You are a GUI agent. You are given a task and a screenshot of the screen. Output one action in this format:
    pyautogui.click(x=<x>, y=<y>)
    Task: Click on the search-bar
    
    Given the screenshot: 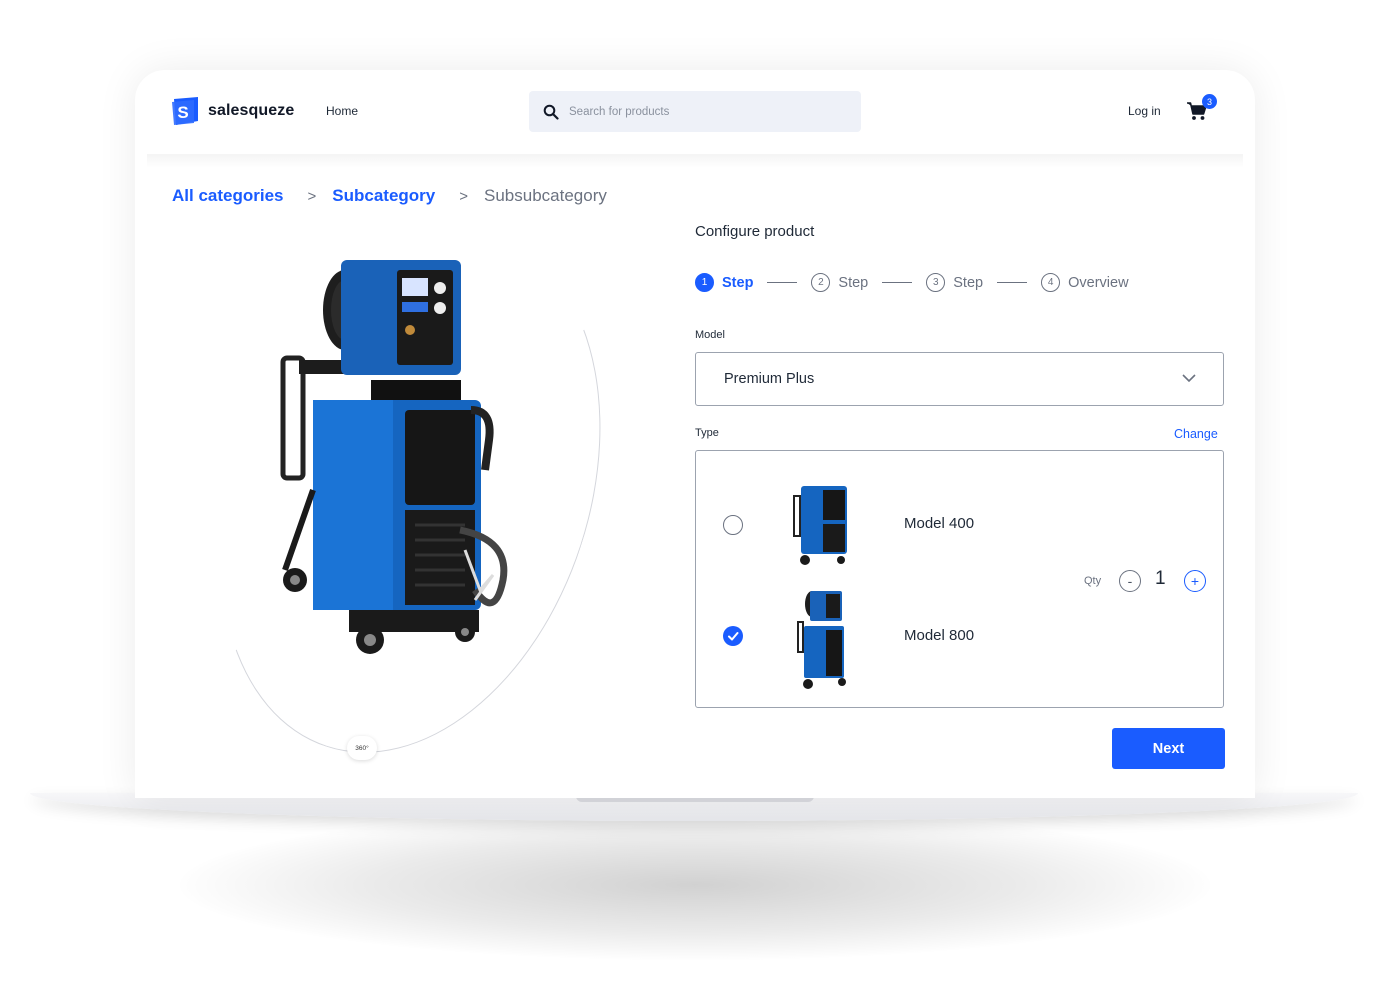 What is the action you would take?
    pyautogui.click(x=695, y=111)
    